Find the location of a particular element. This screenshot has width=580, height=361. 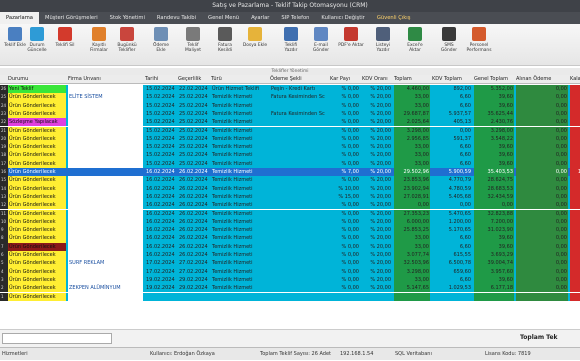

toolbar-button-3: Teklifi Sil is located at coordinates (65, 44).